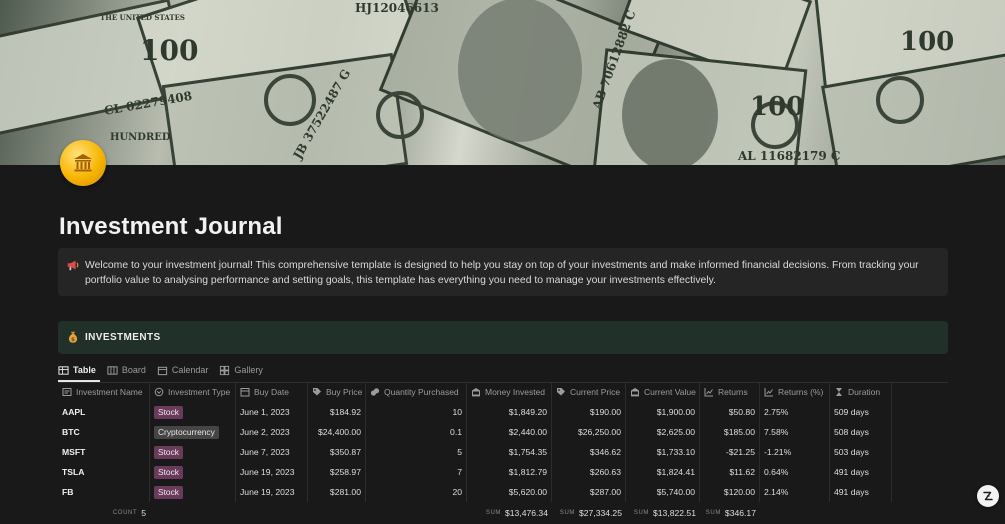  I want to click on current-price-sum: SUM $27,334.25, so click(589, 513).